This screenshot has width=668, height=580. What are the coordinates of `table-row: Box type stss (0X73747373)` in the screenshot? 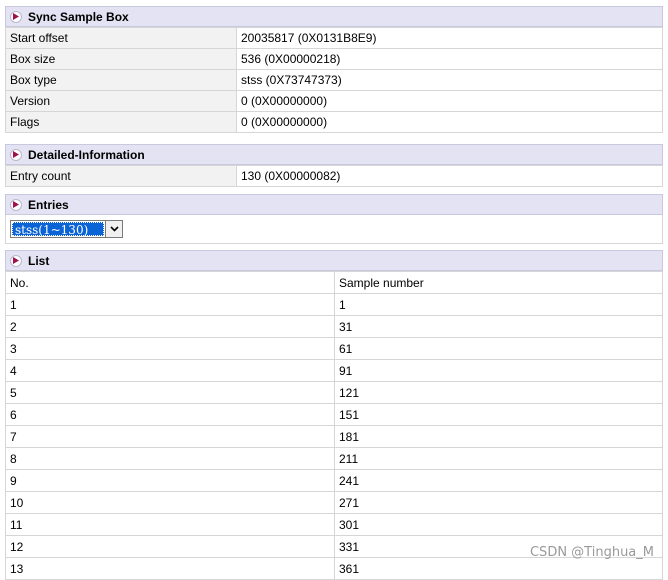 It's located at (334, 80).